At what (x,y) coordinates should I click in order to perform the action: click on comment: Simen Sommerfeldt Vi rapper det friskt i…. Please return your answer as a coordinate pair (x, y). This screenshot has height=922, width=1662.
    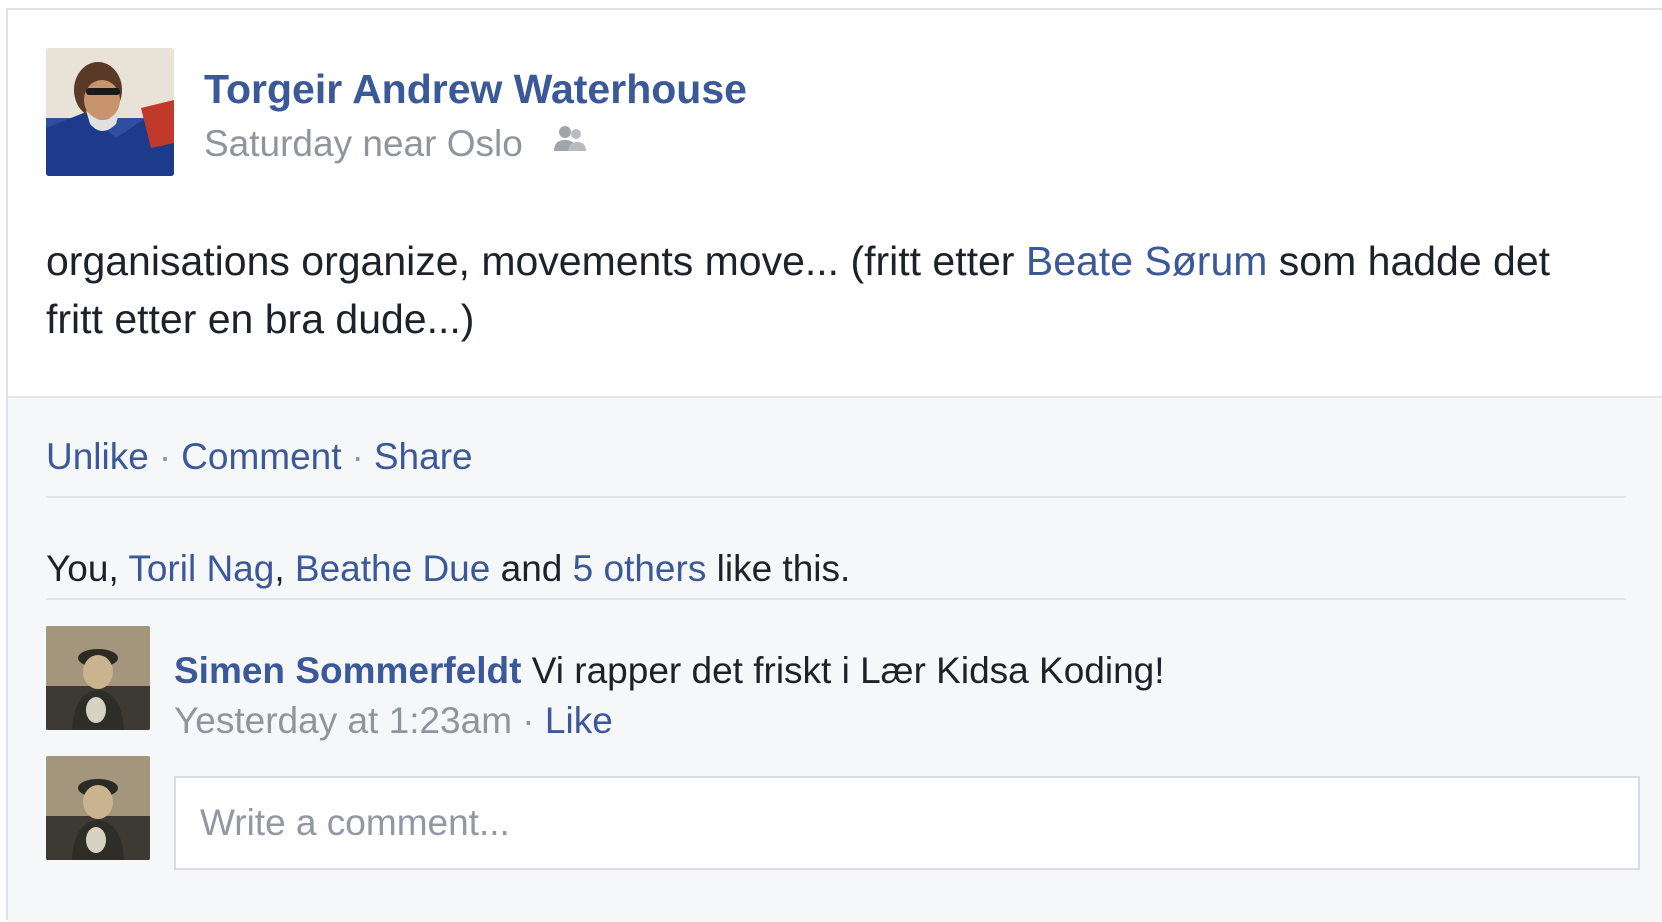
    Looking at the image, I should click on (669, 671).